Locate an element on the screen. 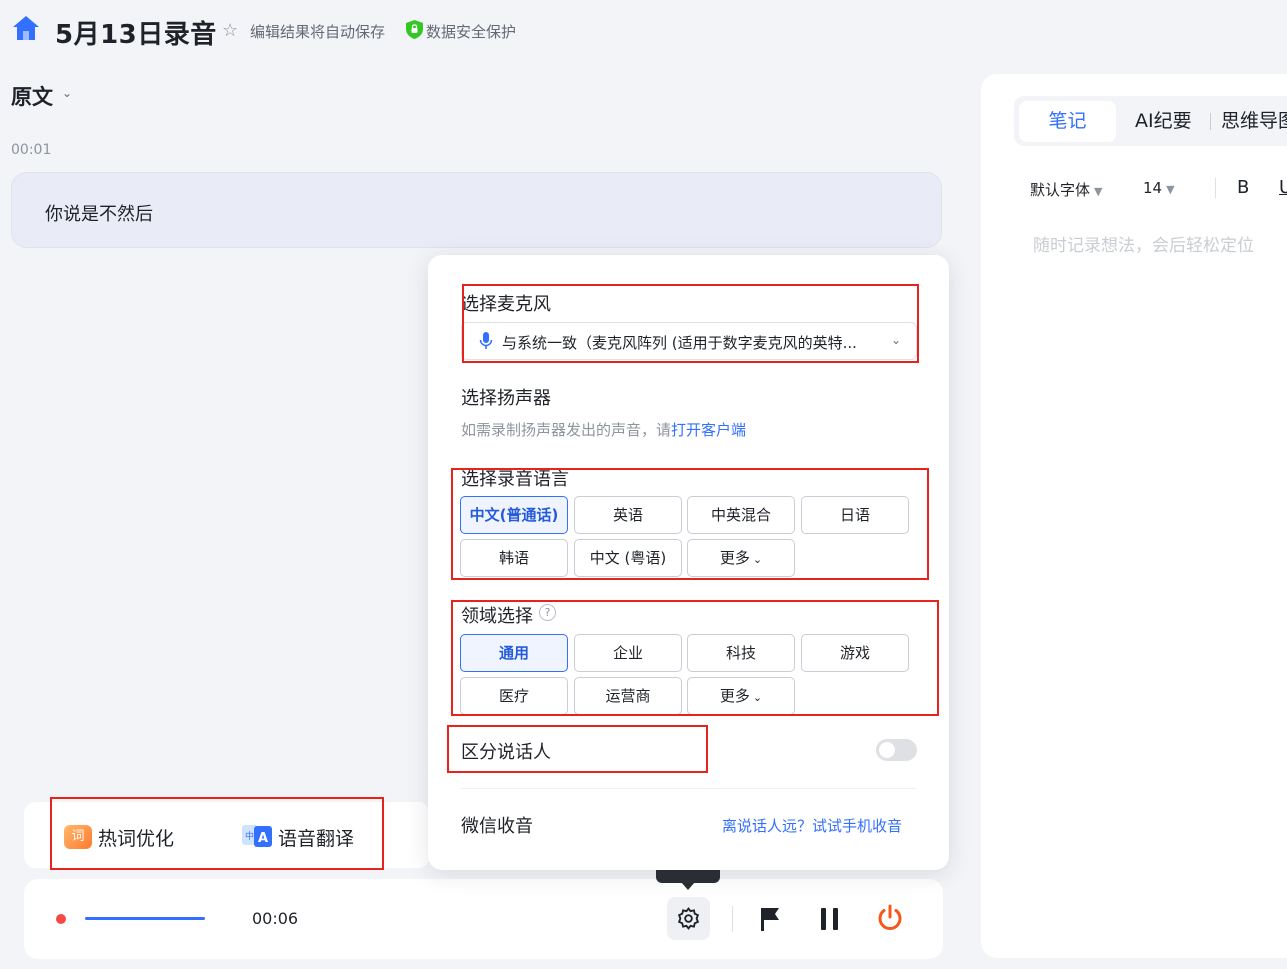 The image size is (1287, 969). annotation-box-diarize is located at coordinates (577, 749).